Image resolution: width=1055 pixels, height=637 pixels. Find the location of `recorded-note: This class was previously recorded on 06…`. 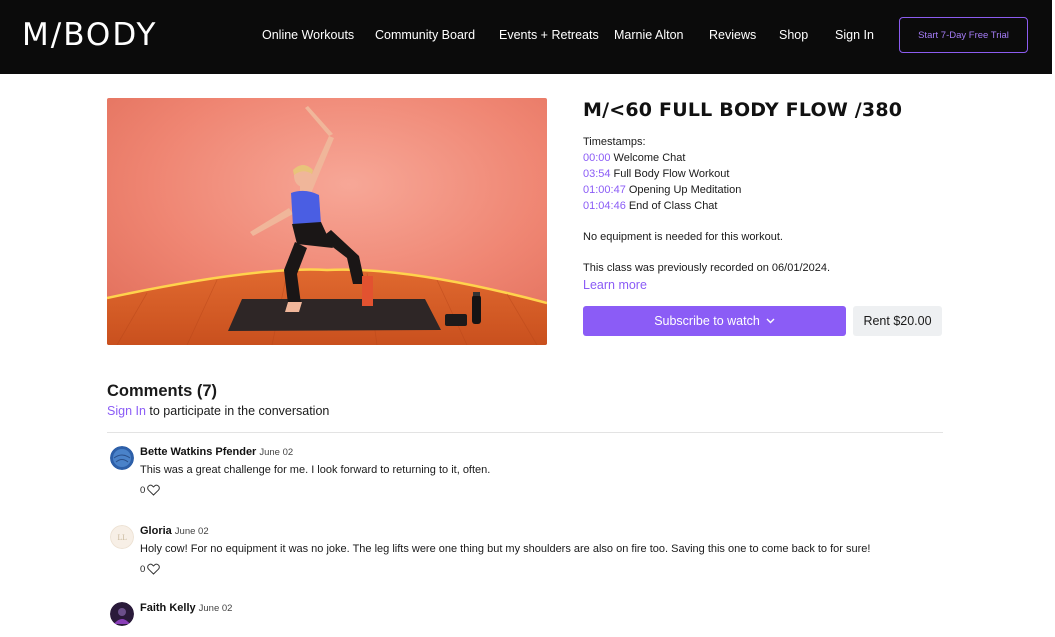

recorded-note: This class was previously recorded on 06… is located at coordinates (707, 268).